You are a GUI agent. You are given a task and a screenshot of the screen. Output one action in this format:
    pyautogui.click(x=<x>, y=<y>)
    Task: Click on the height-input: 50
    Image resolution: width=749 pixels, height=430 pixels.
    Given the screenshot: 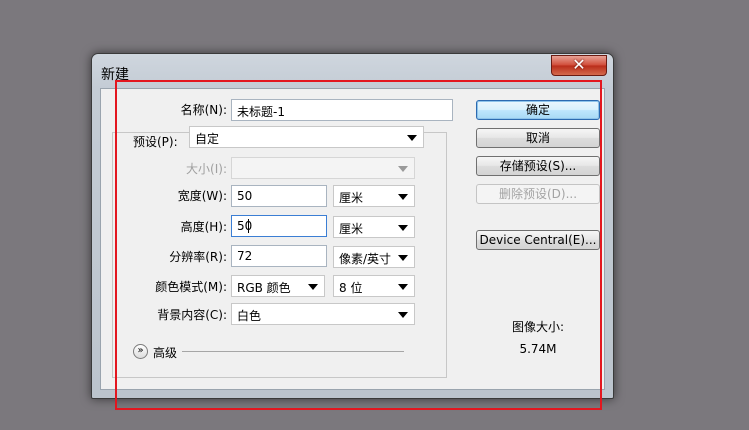 What is the action you would take?
    pyautogui.click(x=279, y=226)
    